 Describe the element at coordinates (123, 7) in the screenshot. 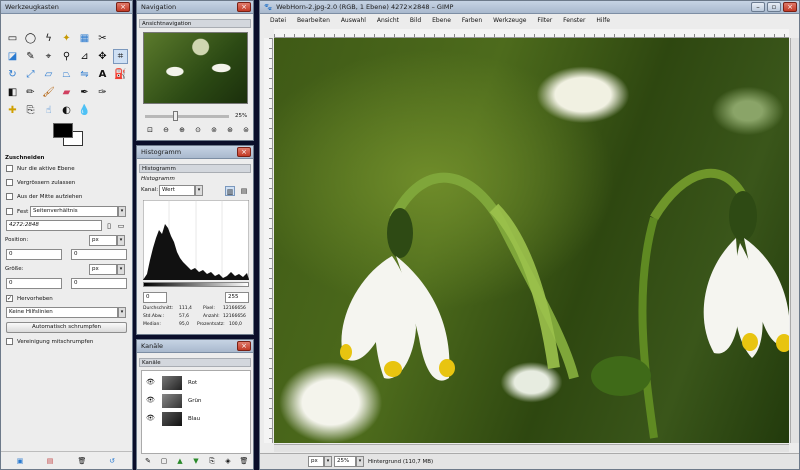

I see `toolbox-close-button: ×` at that location.